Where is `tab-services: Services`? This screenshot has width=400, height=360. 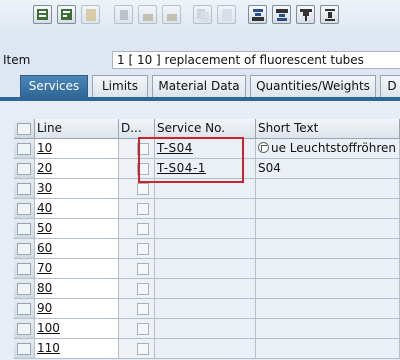 tab-services: Services is located at coordinates (54, 86).